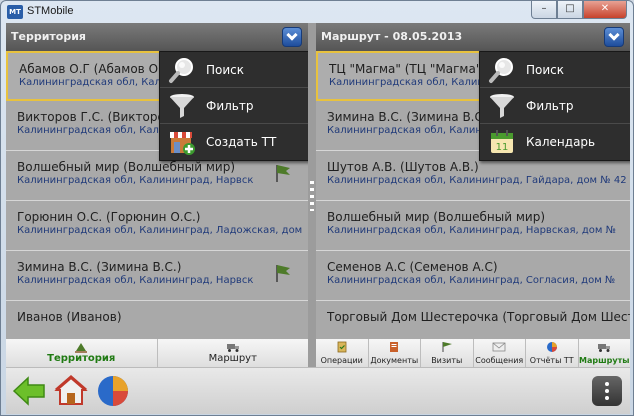  Describe the element at coordinates (48, 36) in the screenshot. I see `territory-header-title: Территория` at that location.